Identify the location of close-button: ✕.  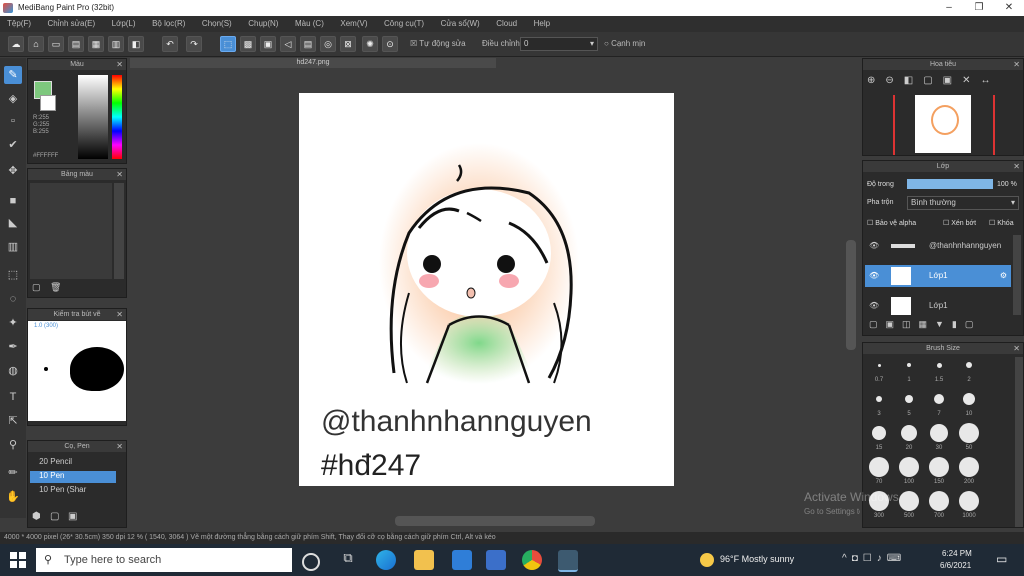
(1009, 8).